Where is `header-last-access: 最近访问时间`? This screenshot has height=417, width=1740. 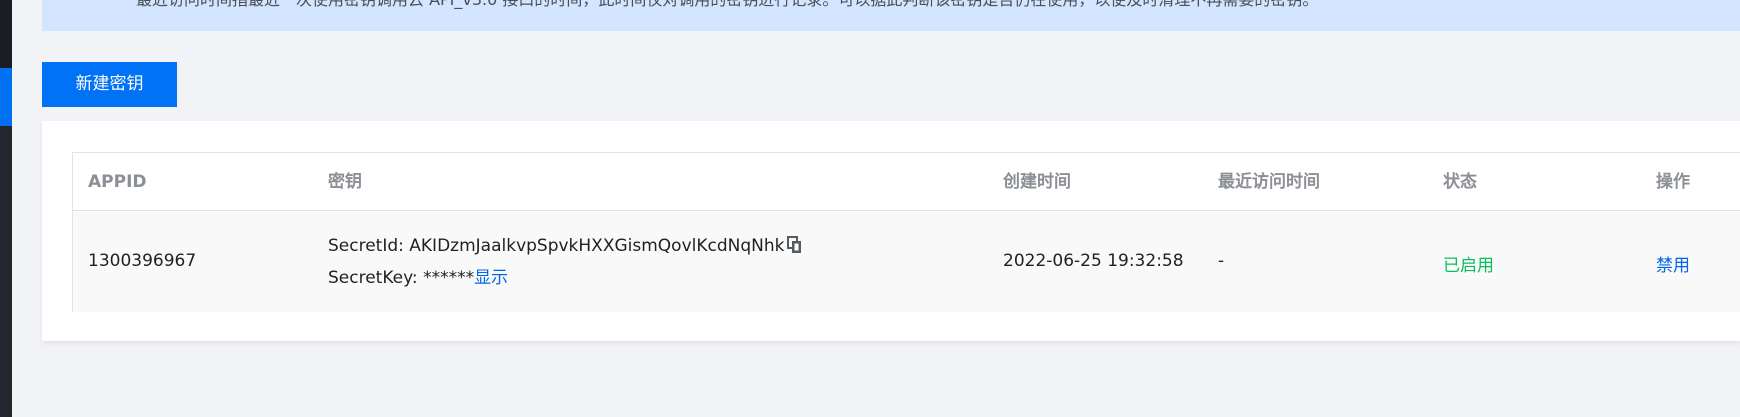 header-last-access: 最近访问时间 is located at coordinates (1269, 182).